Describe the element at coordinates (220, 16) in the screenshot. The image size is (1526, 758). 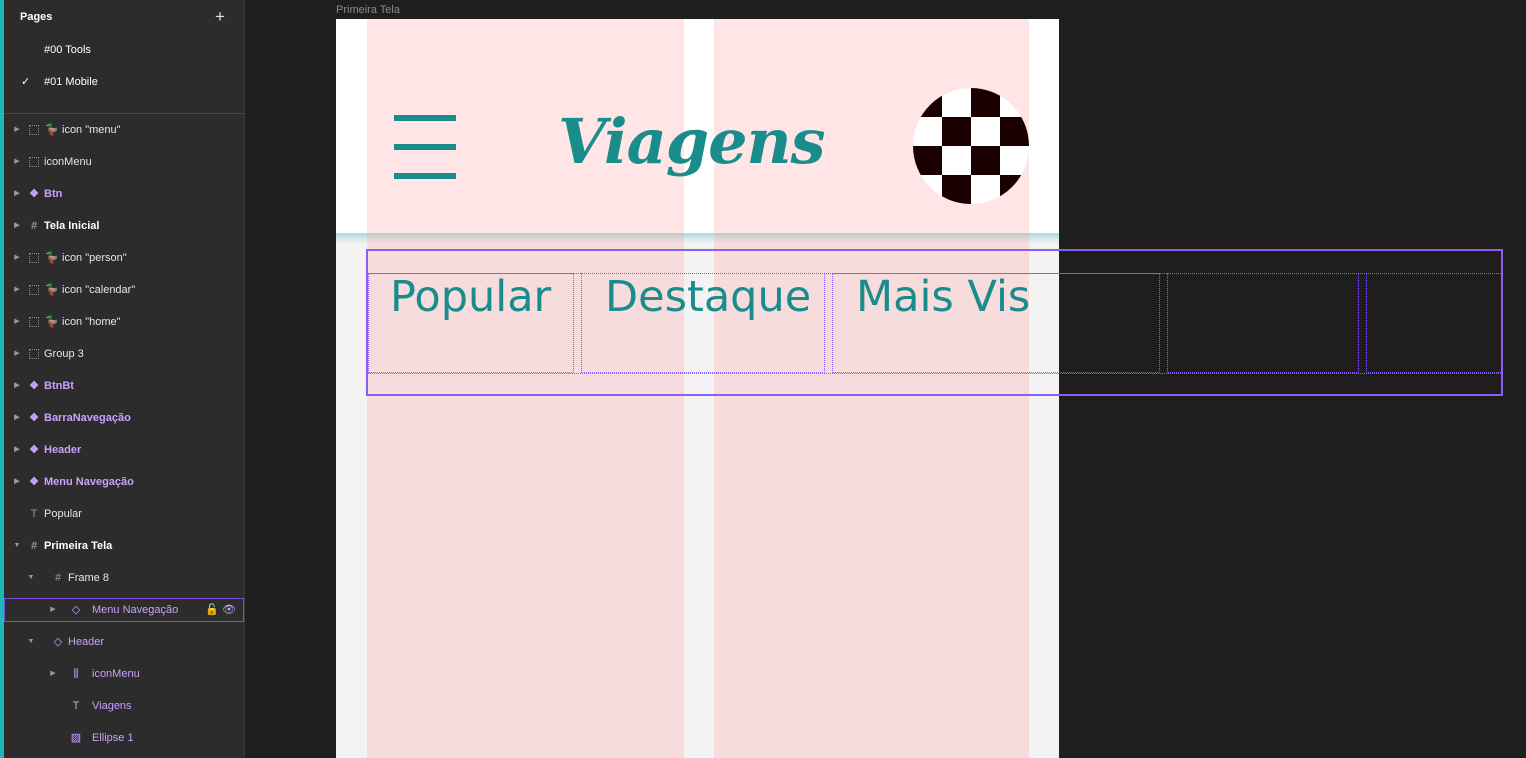
I see `add-page-icon: +` at that location.